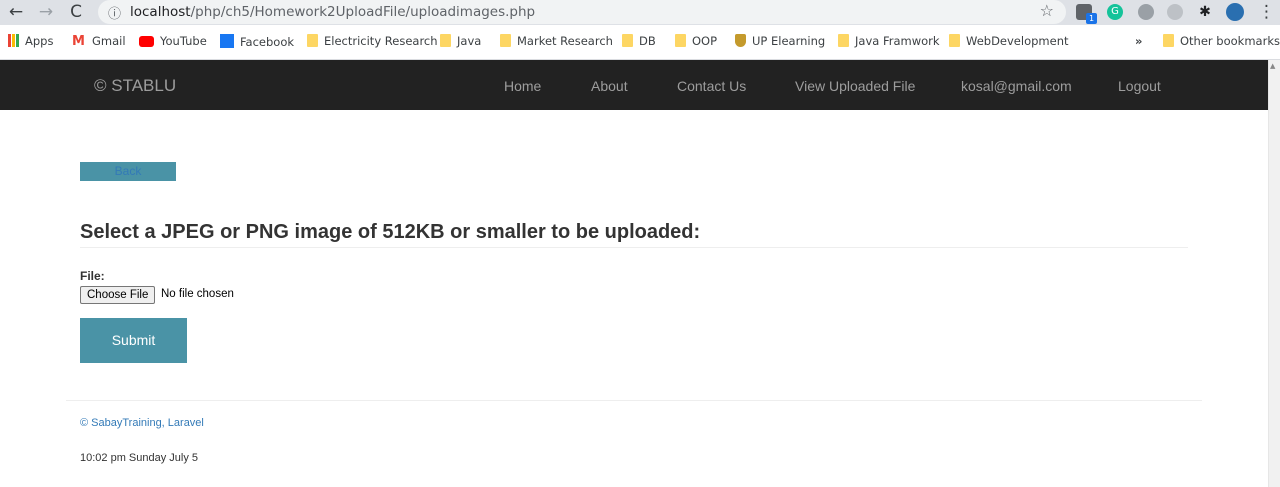 The image size is (1280, 487). I want to click on facebook-icon, so click(227, 41).